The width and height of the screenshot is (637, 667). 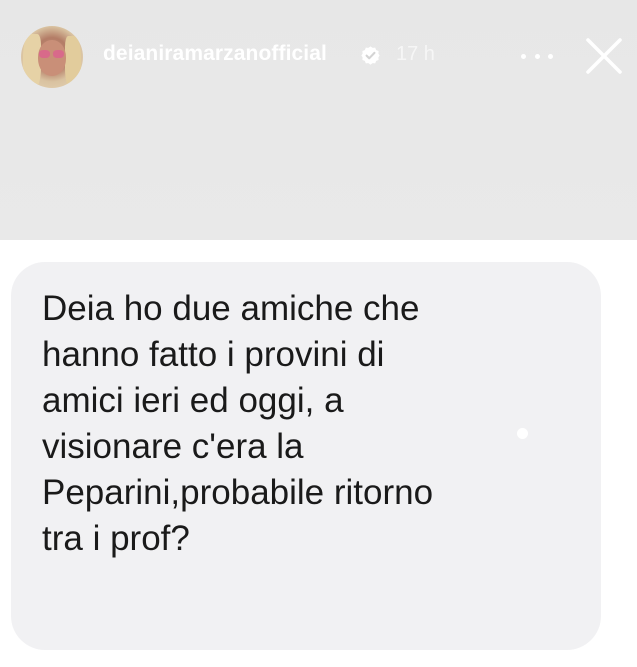 I want to click on post-time: 17 h, so click(x=415, y=54).